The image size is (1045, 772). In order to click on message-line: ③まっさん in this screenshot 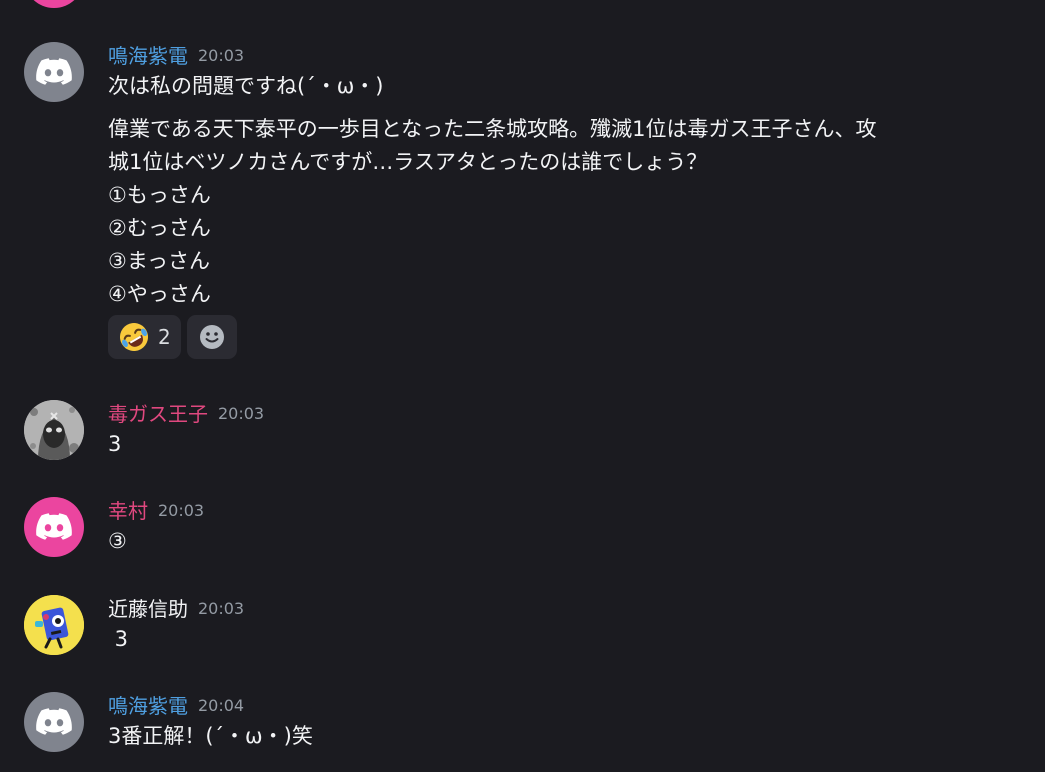, I will do `click(159, 261)`.